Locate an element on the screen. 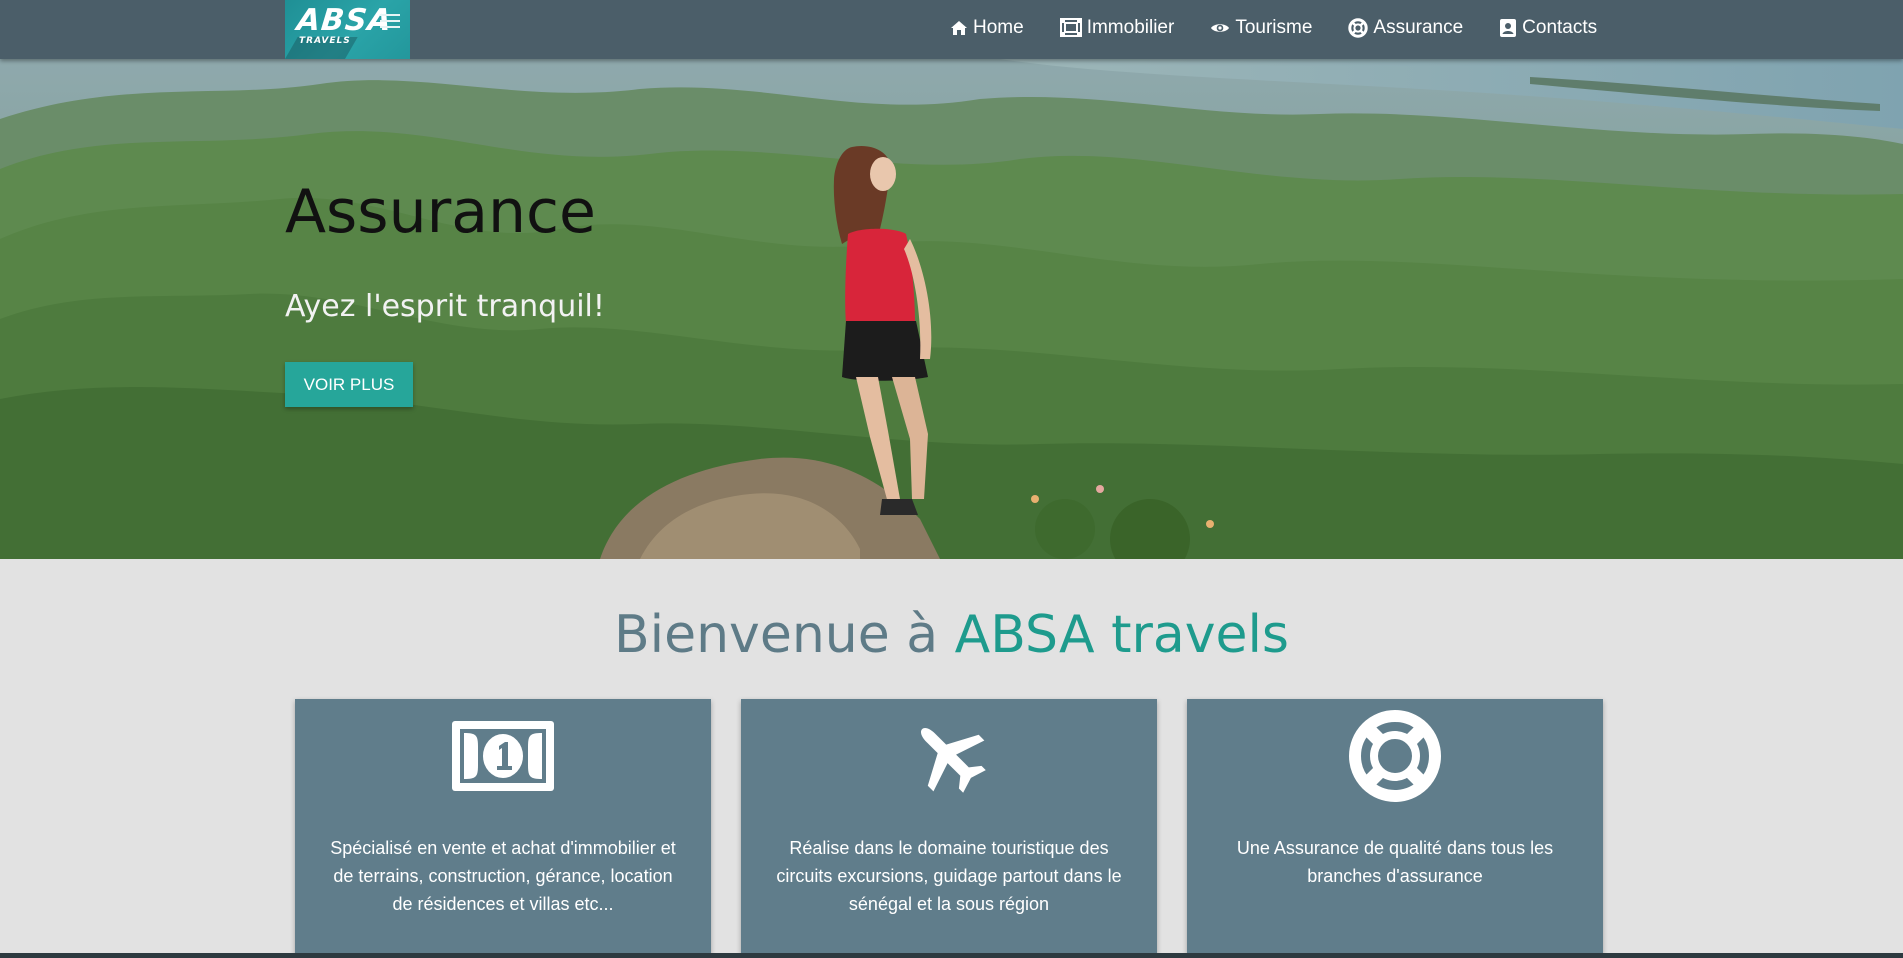 The width and height of the screenshot is (1903, 958). hero-subtitle: Ayez l'esprit tranquil! is located at coordinates (445, 306).